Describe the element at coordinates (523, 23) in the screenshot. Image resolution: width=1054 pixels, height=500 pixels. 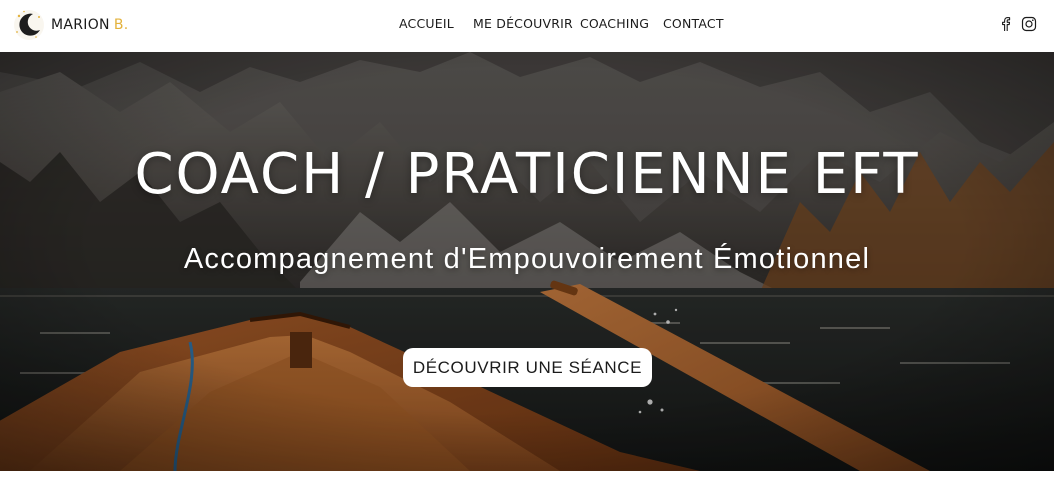
I see `nav-item-me-decouvrir: ME DÉCOUVRIR` at that location.